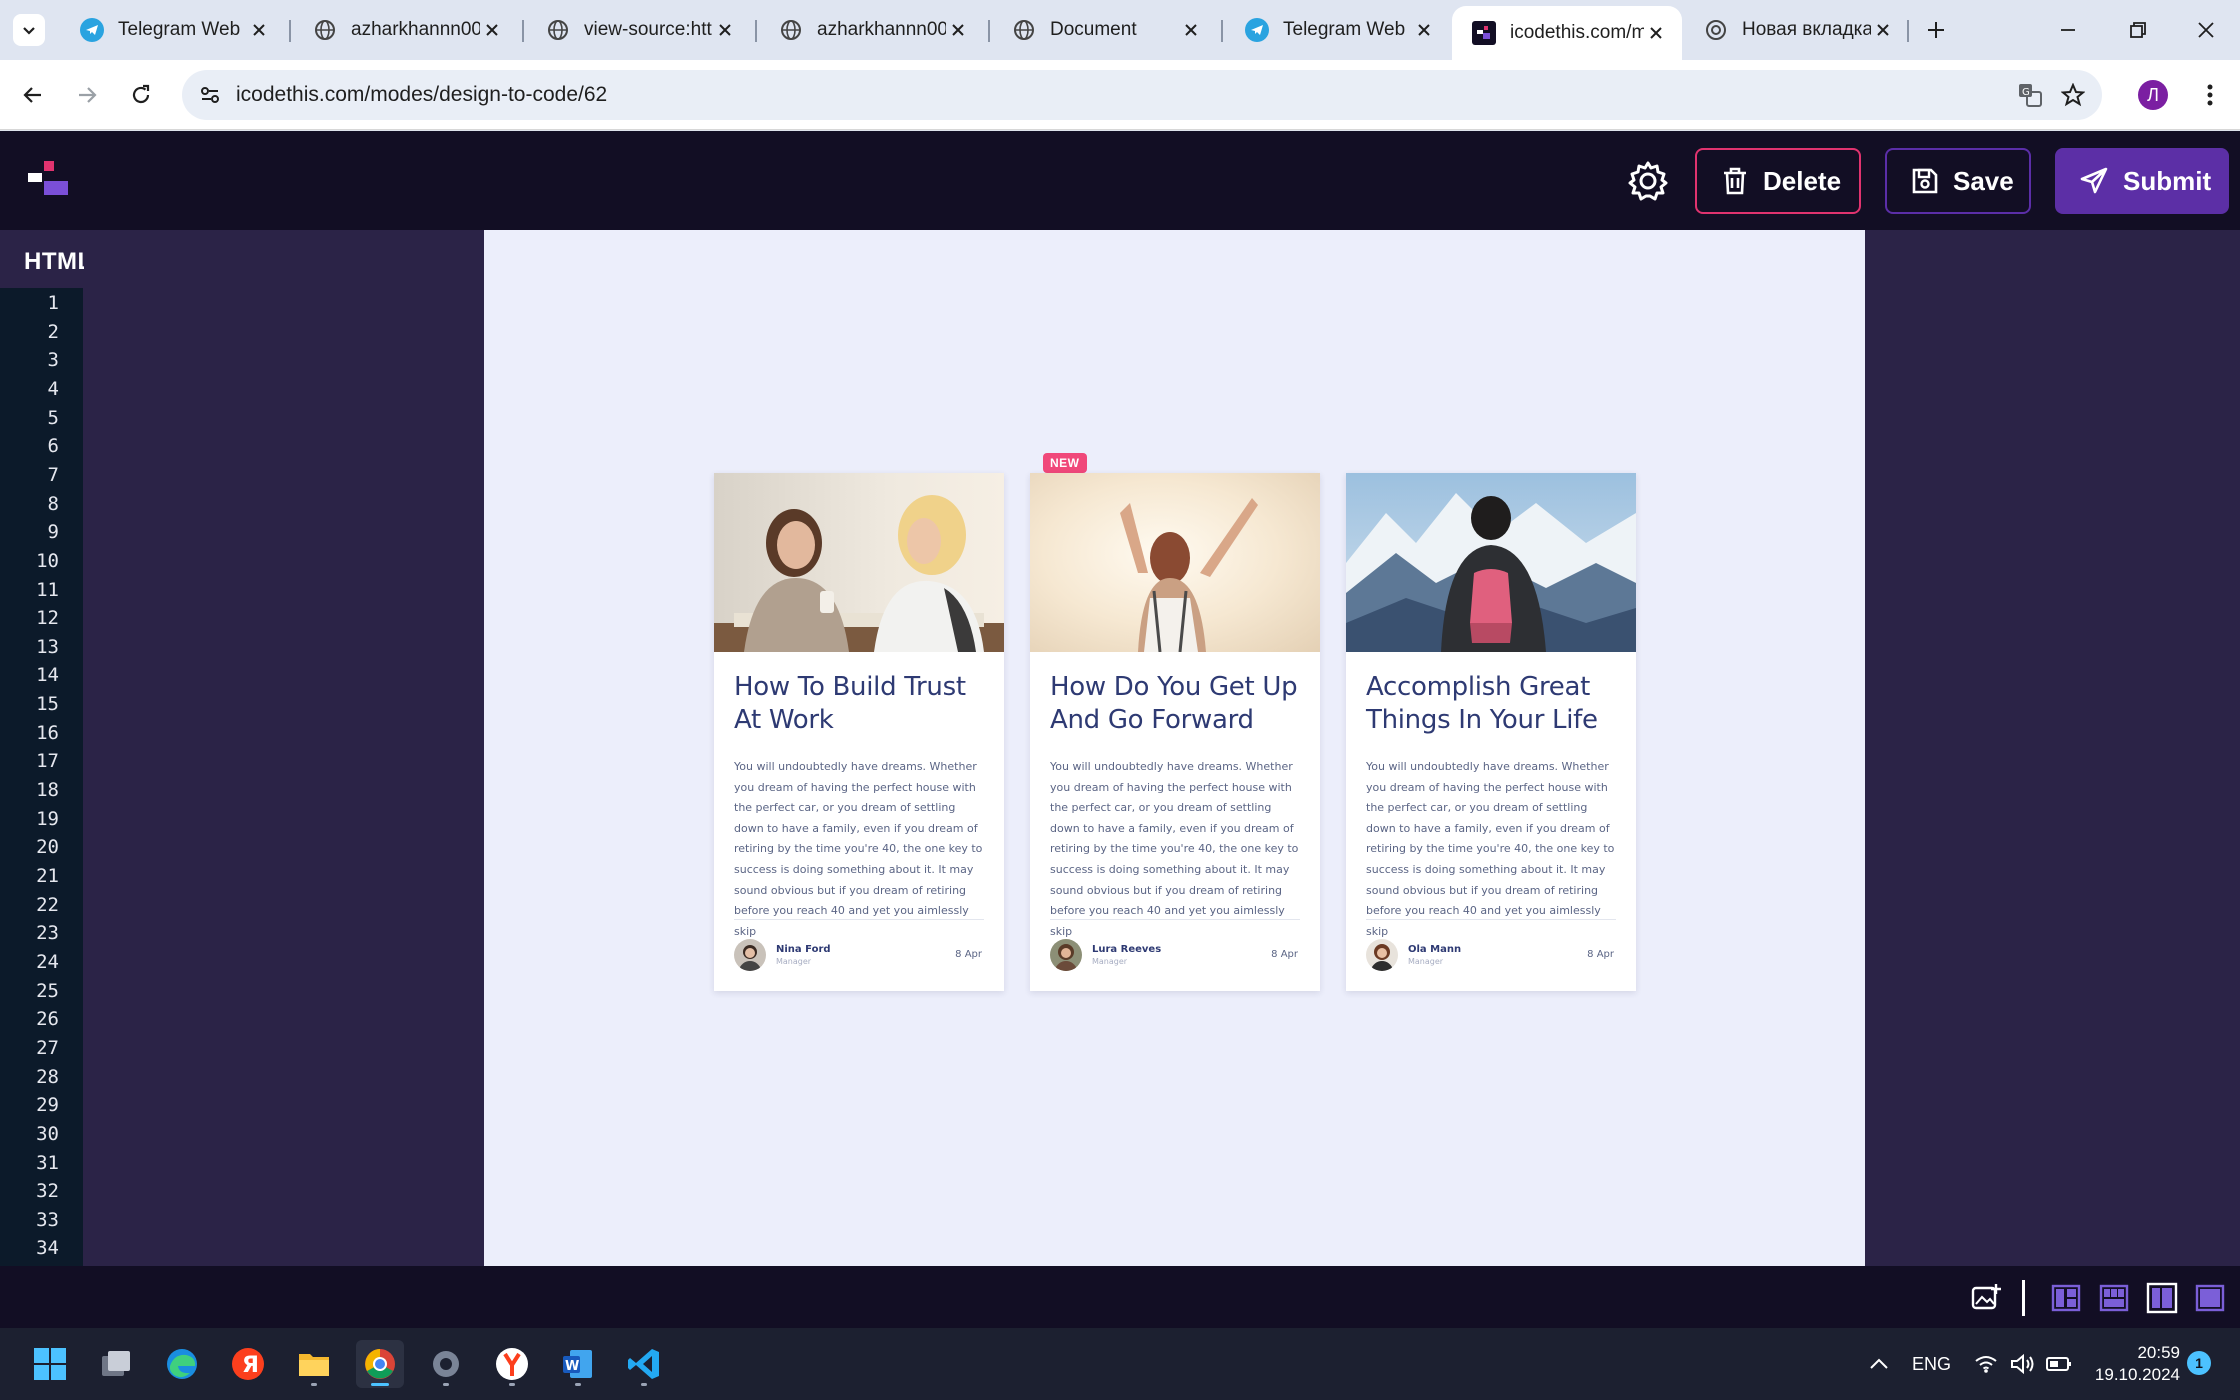  I want to click on card-title: Accomplish Great Things In Your Life, so click(1492, 704).